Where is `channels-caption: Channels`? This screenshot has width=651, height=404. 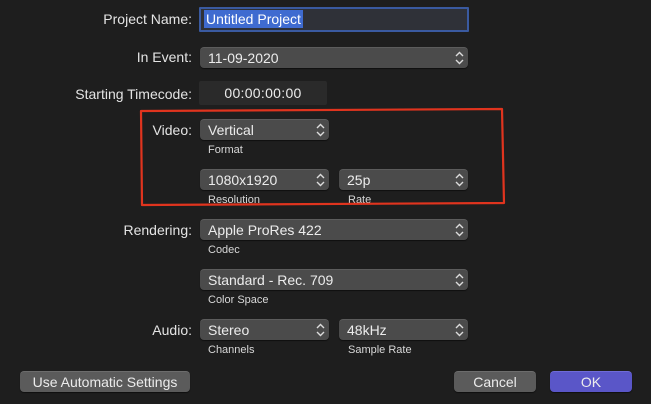
channels-caption: Channels is located at coordinates (231, 350).